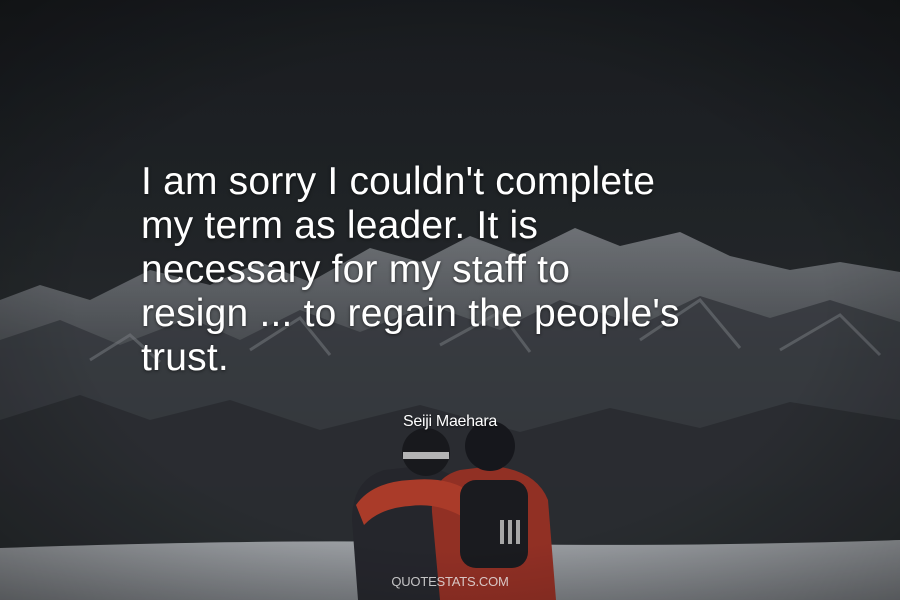 This screenshot has width=900, height=600. Describe the element at coordinates (356, 269) in the screenshot. I see `quote-line: necessary for my staff to` at that location.